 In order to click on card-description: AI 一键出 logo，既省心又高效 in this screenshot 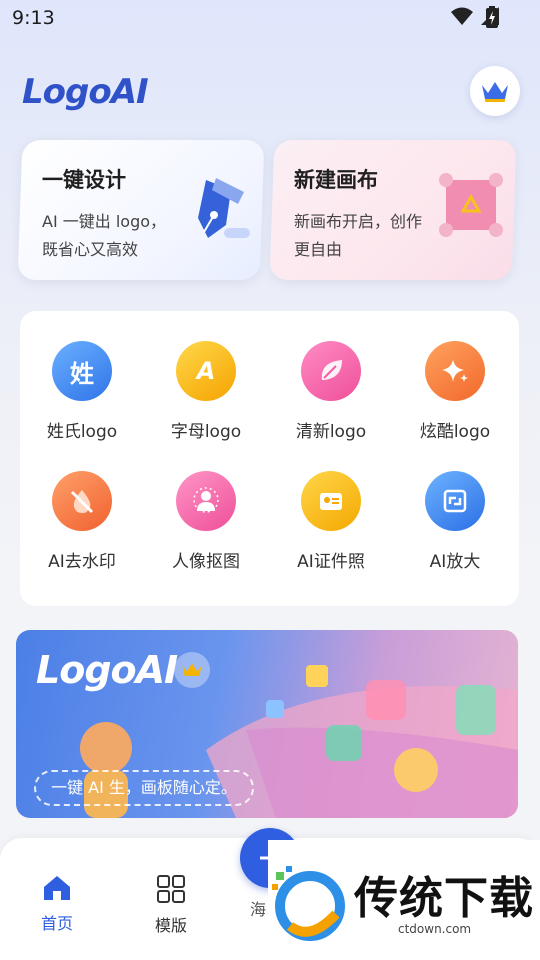, I will do `click(104, 235)`.